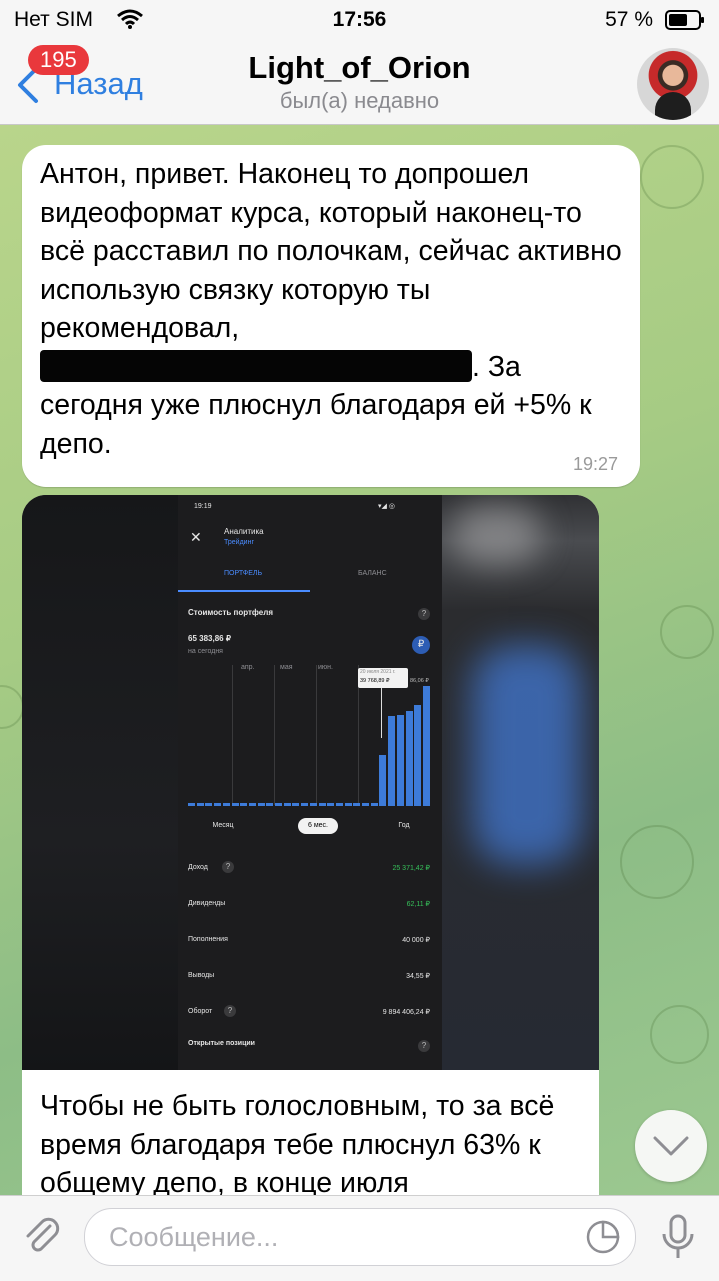 The image size is (719, 1281). Describe the element at coordinates (243, 573) in the screenshot. I see `ss-tab-portfolio: ПОРТФЕЛЬ` at that location.